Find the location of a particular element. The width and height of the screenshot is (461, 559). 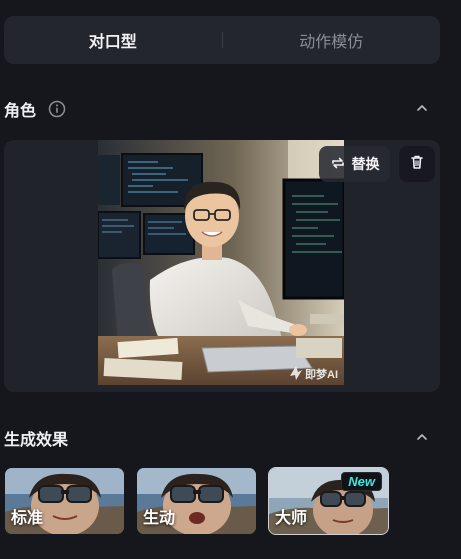

mode-tabs: 对口型 动作模仿 is located at coordinates (222, 40).